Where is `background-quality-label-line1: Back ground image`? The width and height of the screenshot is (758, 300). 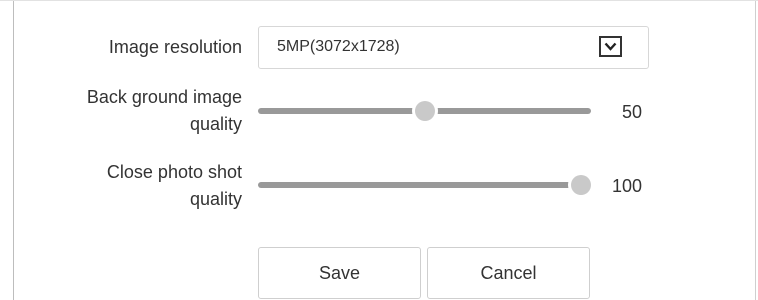 background-quality-label-line1: Back ground image is located at coordinates (164, 97).